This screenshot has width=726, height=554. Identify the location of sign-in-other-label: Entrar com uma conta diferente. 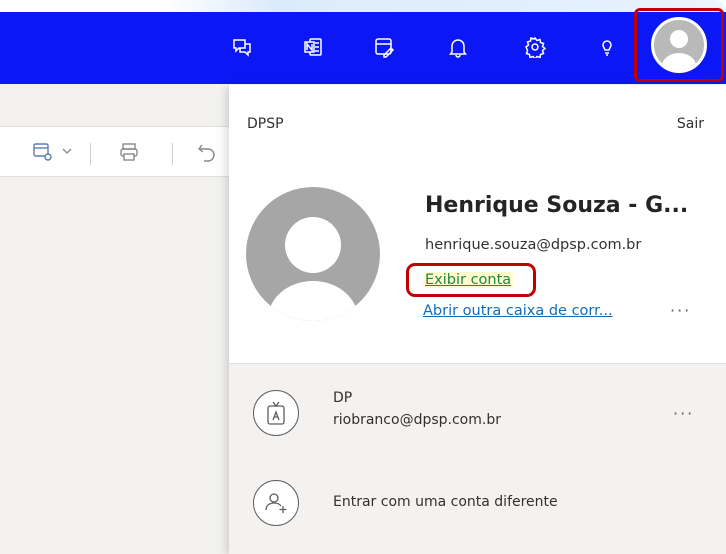
(445, 502).